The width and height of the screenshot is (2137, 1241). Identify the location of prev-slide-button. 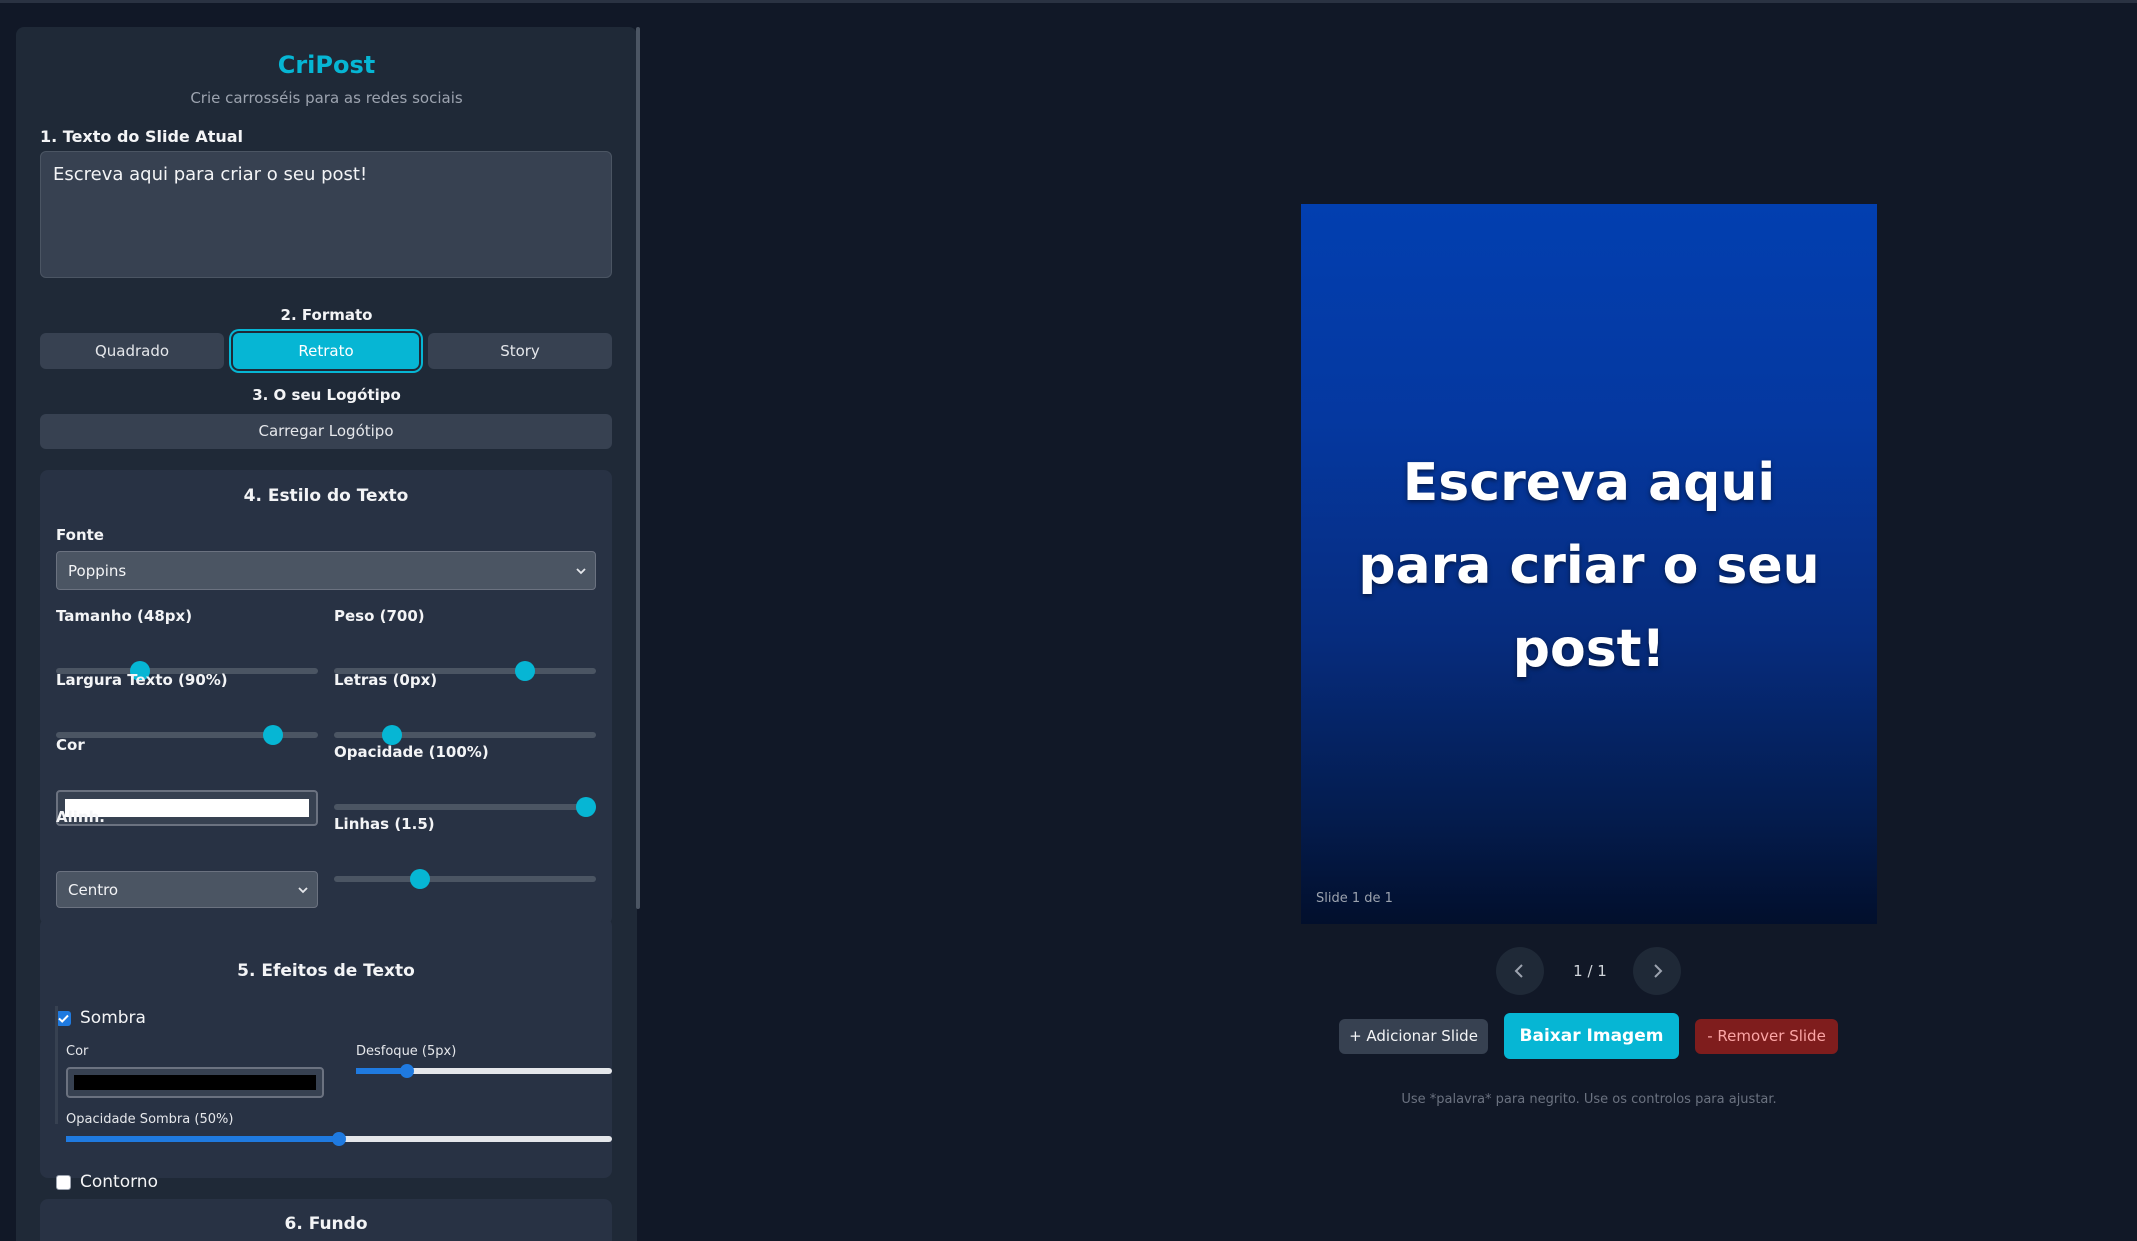
(1520, 971).